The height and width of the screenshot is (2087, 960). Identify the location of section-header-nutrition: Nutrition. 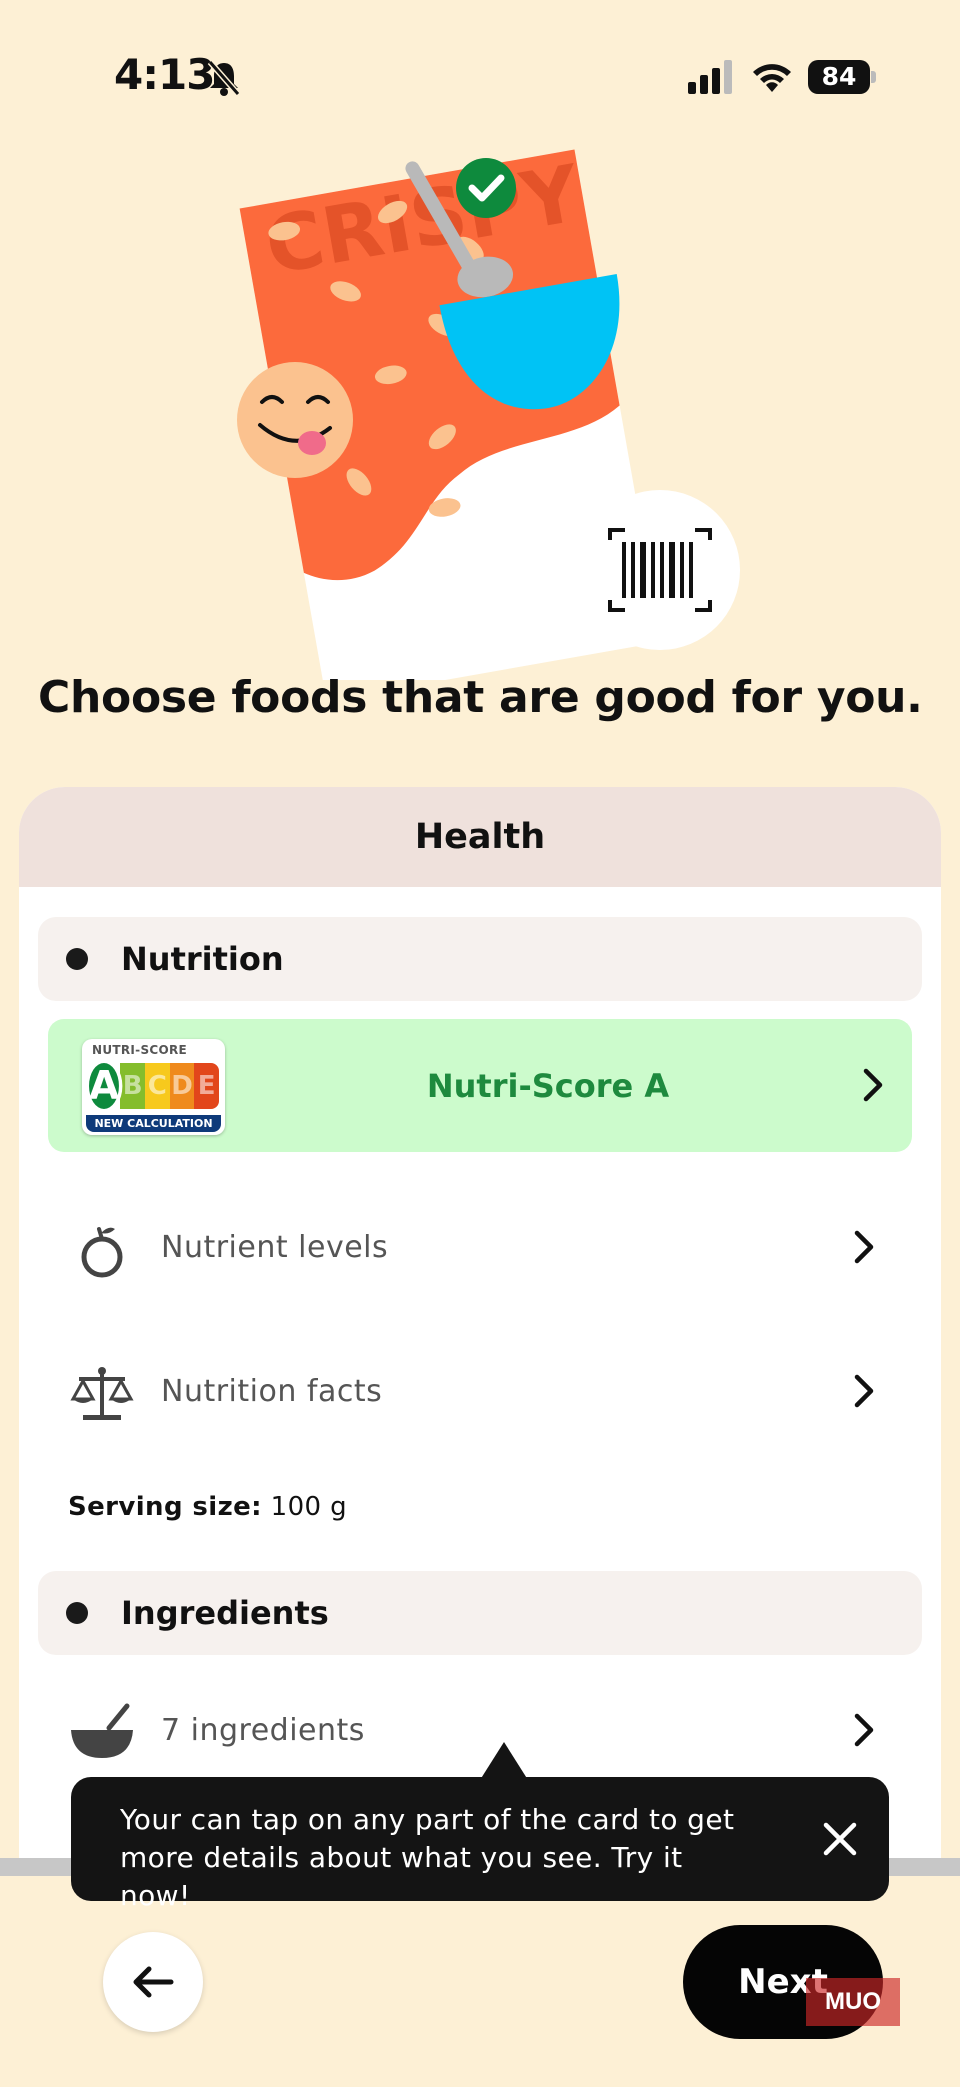
(480, 959).